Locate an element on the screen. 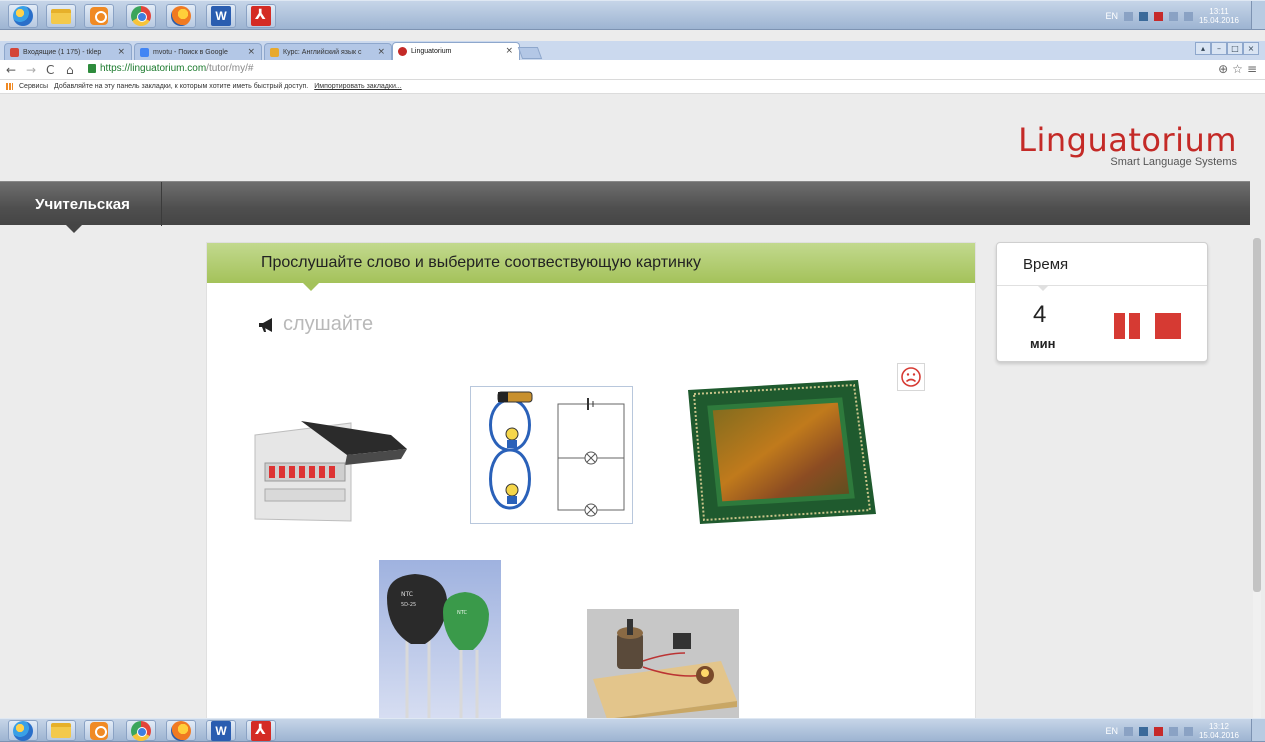  timer-title: Время is located at coordinates (1102, 267).